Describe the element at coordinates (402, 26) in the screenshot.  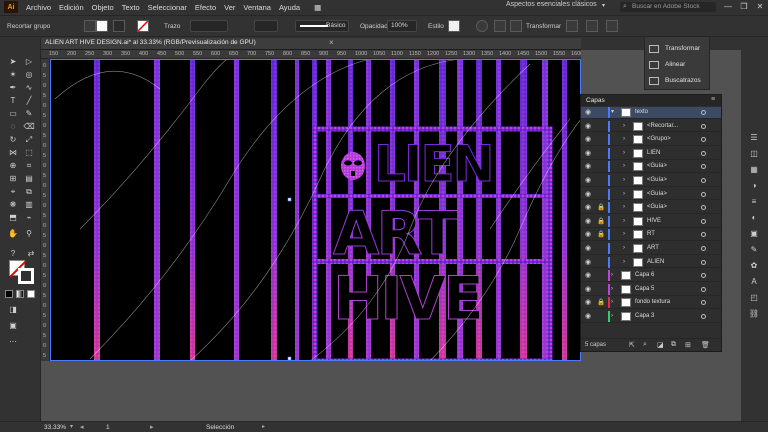
I see `opacity-input: 100%` at that location.